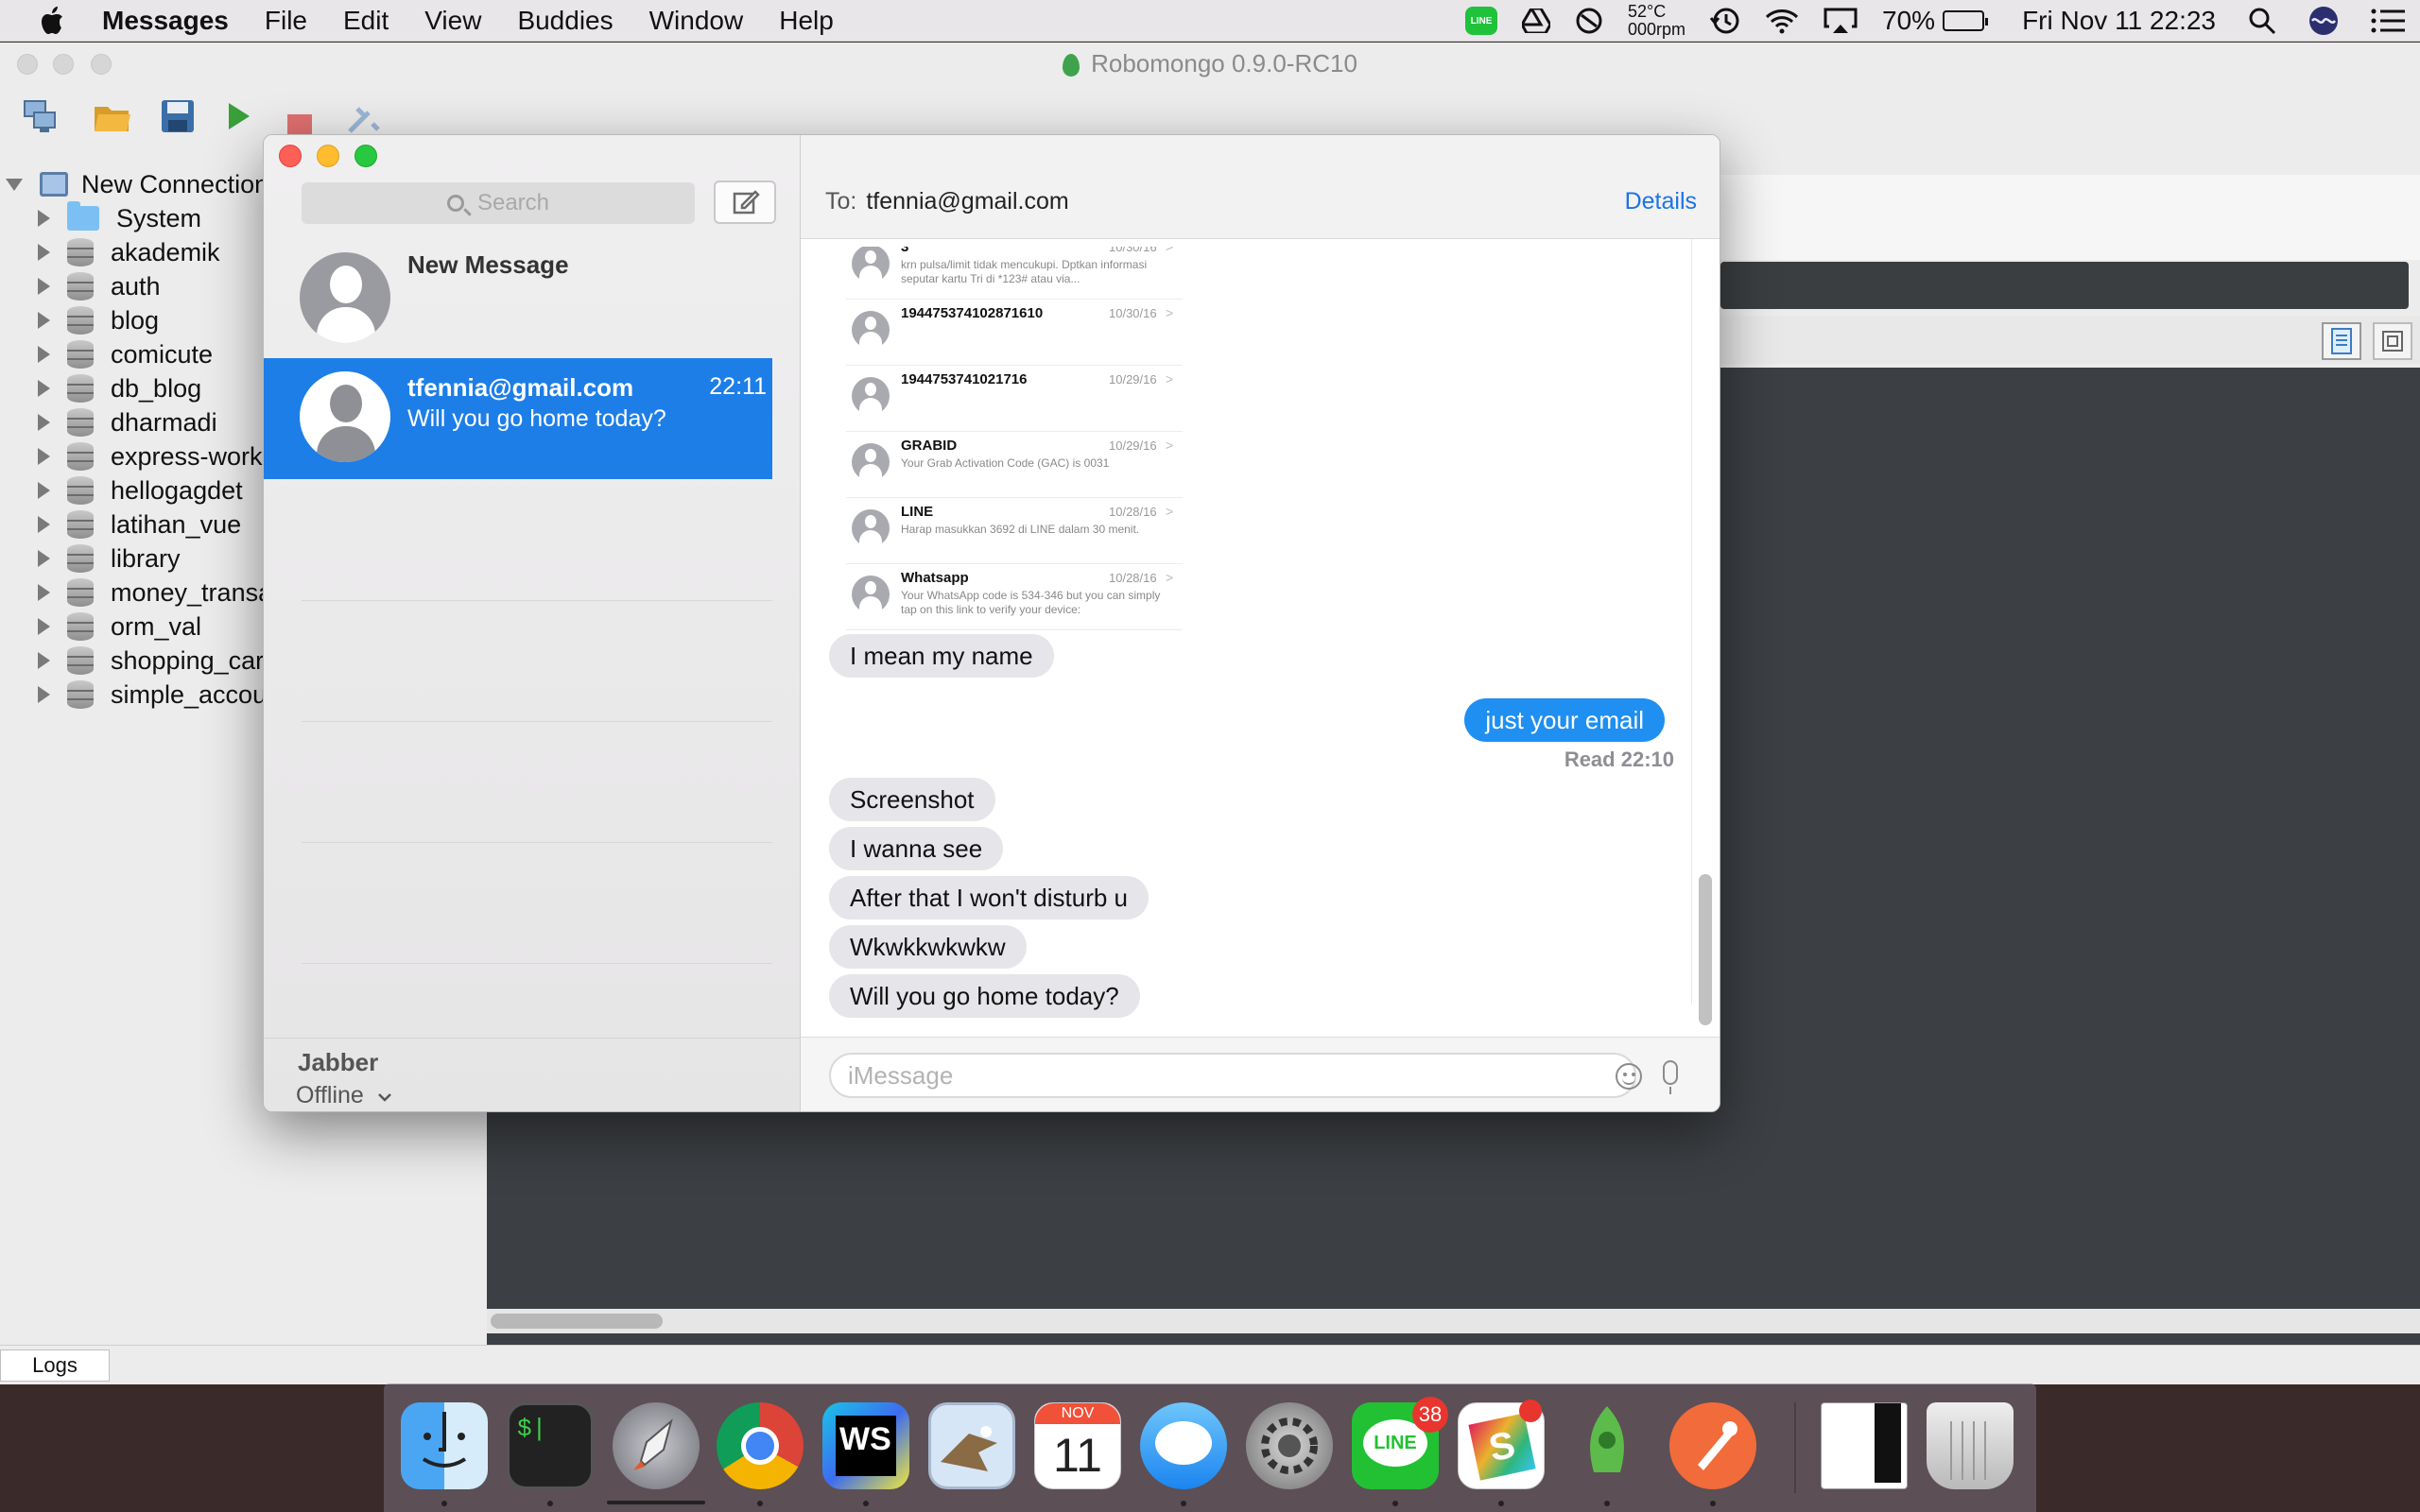 The width and height of the screenshot is (2420, 1512). What do you see at coordinates (109, 558) in the screenshot?
I see `tree-item-db: library` at bounding box center [109, 558].